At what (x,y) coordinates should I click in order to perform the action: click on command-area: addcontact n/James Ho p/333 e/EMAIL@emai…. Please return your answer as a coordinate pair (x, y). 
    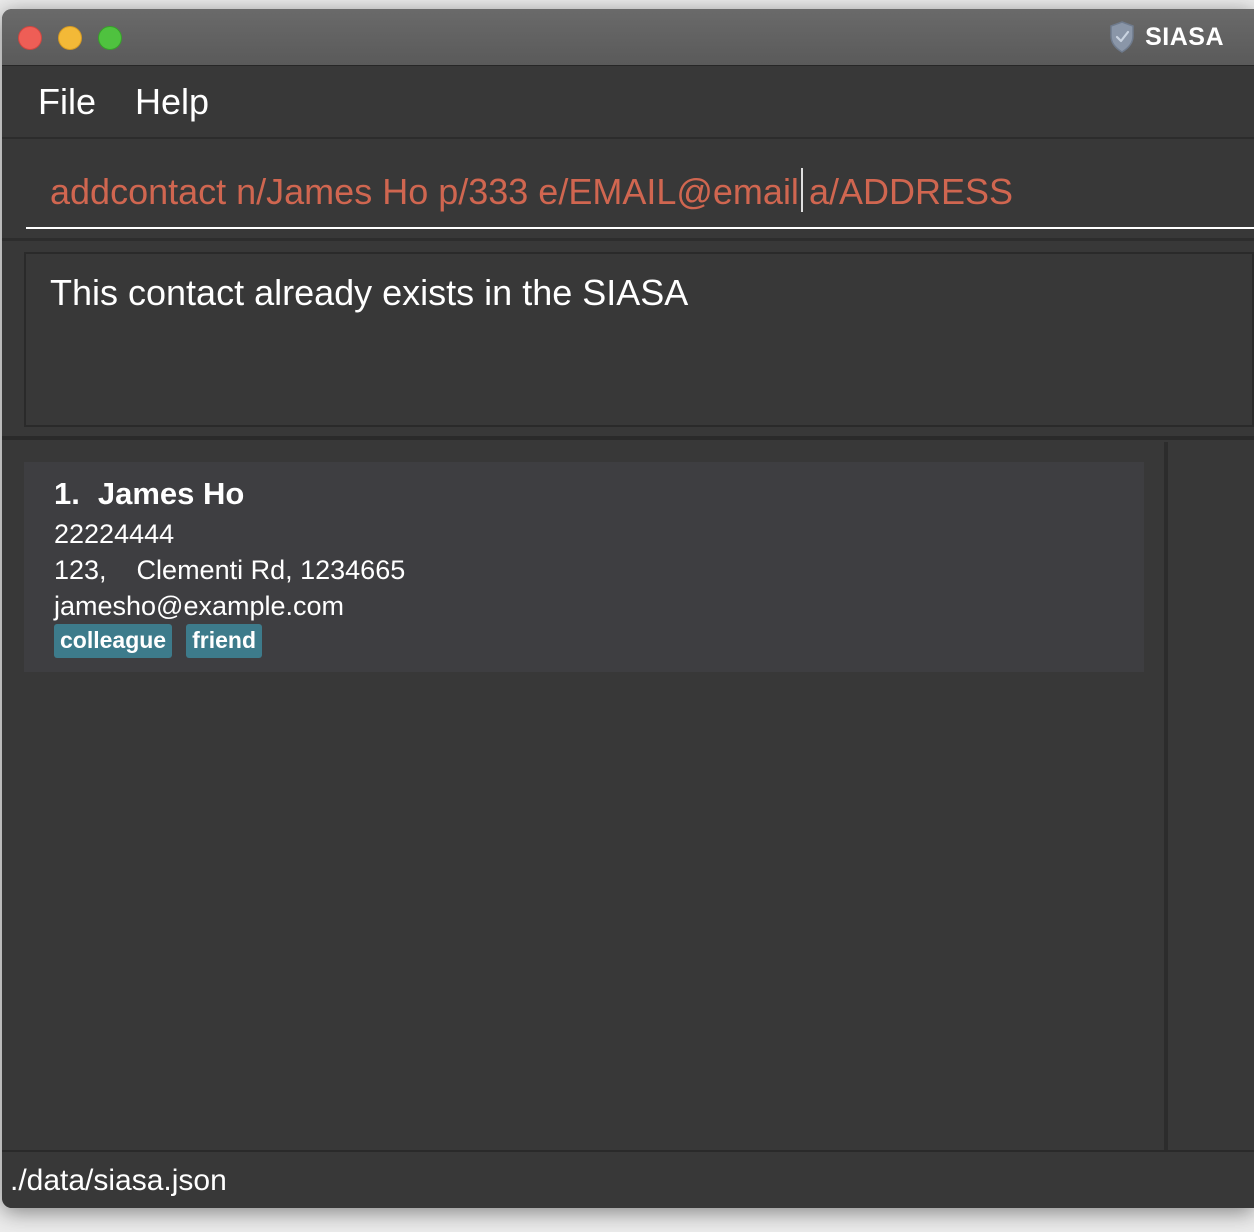
    Looking at the image, I should click on (628, 191).